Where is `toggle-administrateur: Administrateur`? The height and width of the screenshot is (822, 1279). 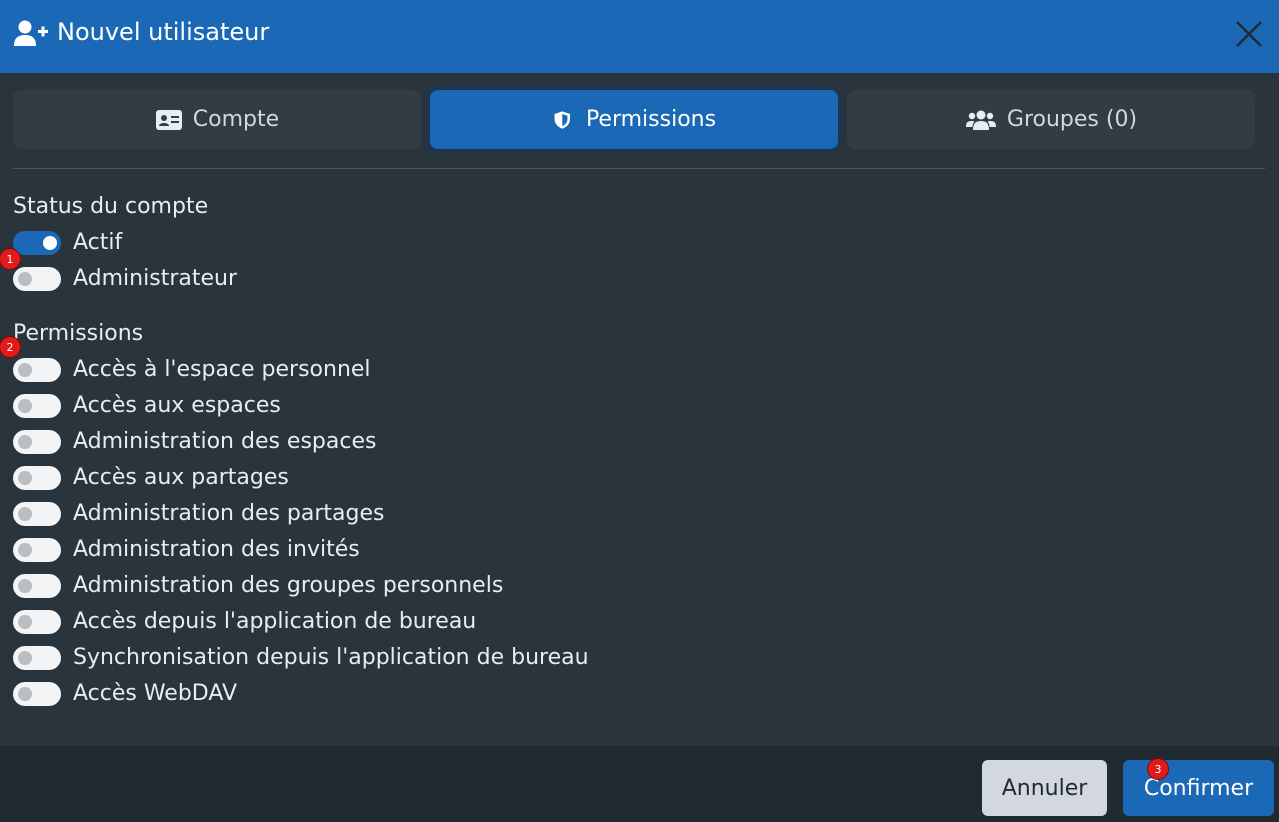 toggle-administrateur: Administrateur is located at coordinates (125, 279).